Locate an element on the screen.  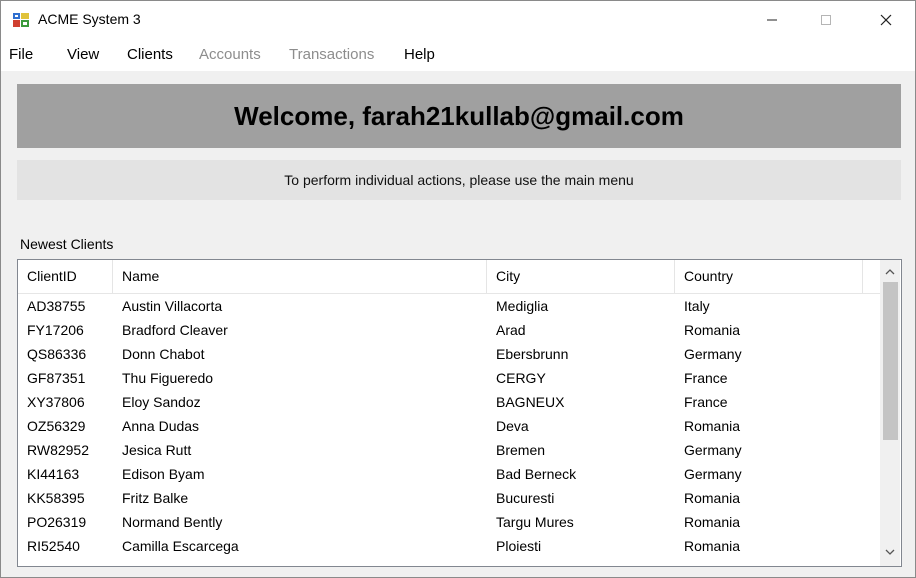
cell-clientid: XY37806 is located at coordinates (65, 402).